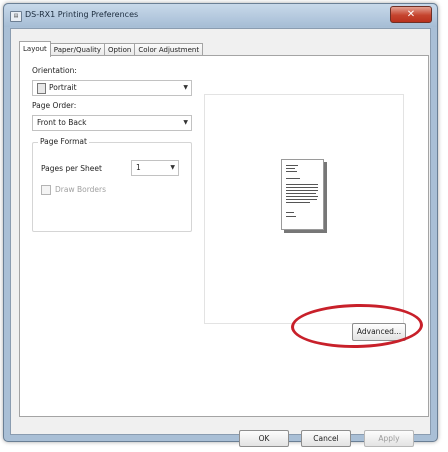  I want to click on page-order-value: Front to Back, so click(62, 122).